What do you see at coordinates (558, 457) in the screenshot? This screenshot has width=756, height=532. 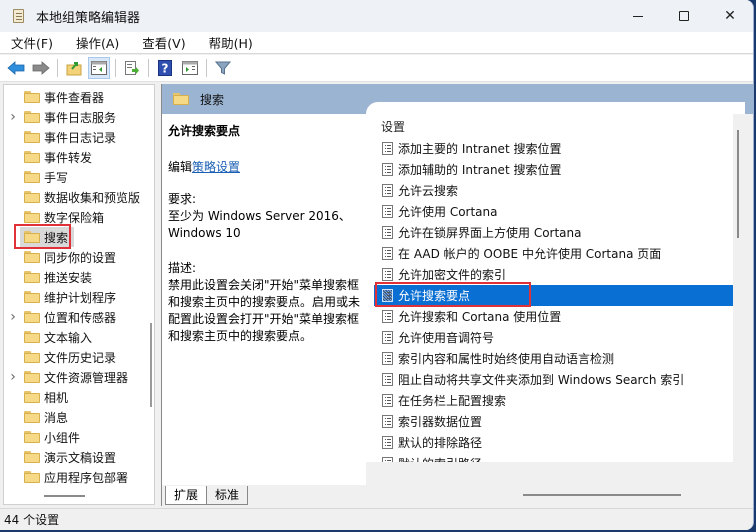 I see `setting-row: 默认的索引路径` at bounding box center [558, 457].